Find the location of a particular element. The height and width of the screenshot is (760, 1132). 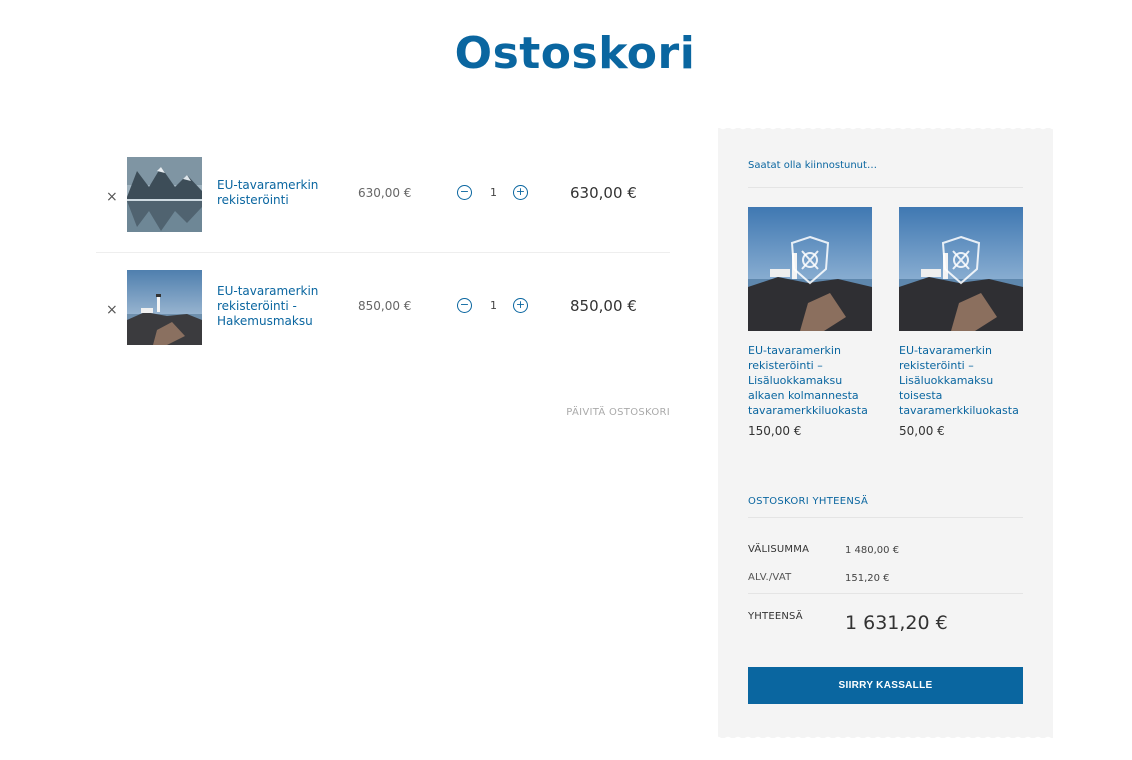

vat-value: 151,20 € is located at coordinates (867, 578).